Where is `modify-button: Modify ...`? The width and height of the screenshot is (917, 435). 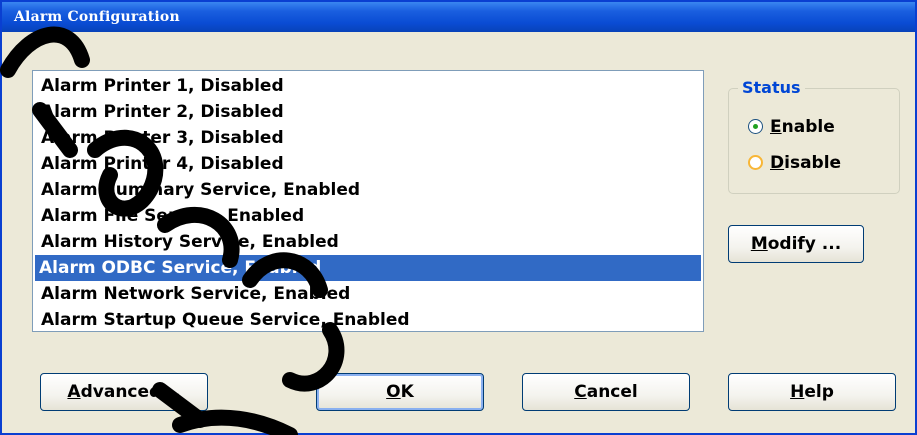
modify-button: Modify ... is located at coordinates (796, 244).